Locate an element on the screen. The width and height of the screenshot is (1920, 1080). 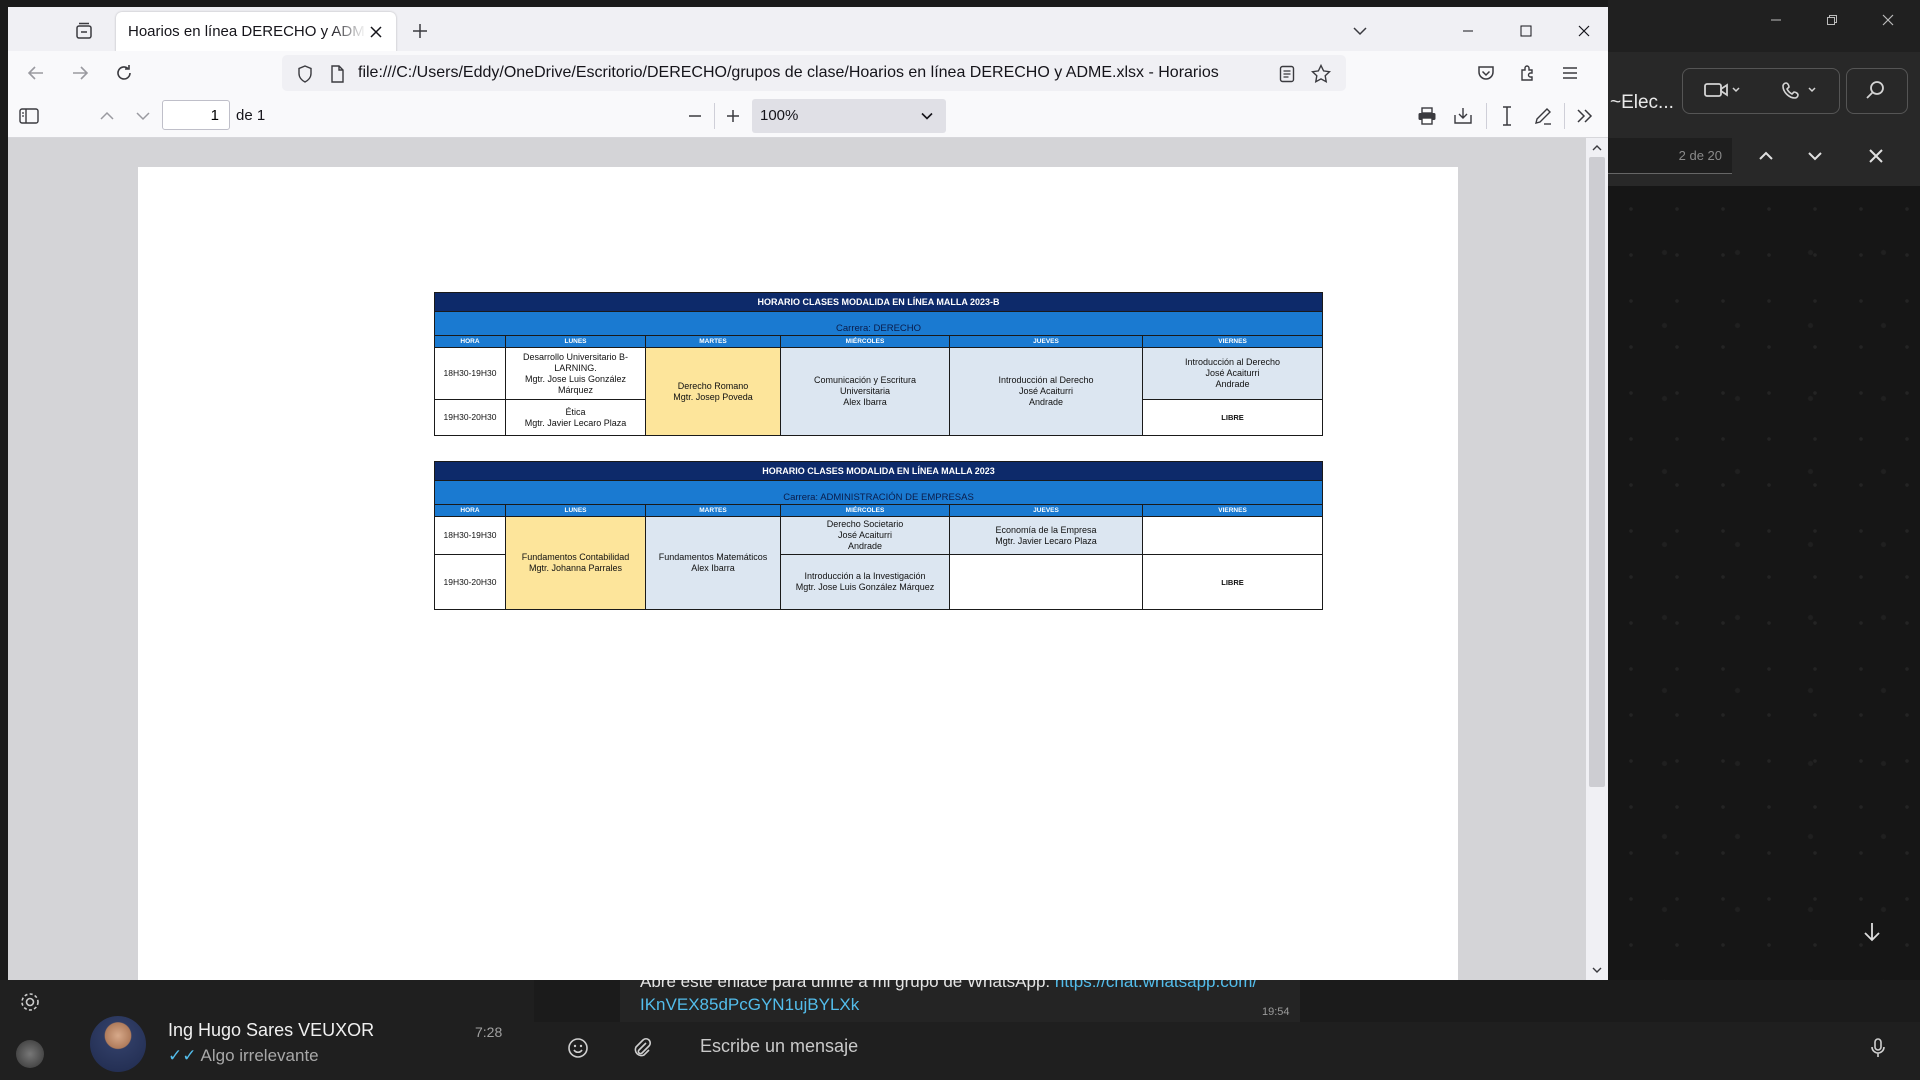
pocket-icon is located at coordinates (1486, 73).